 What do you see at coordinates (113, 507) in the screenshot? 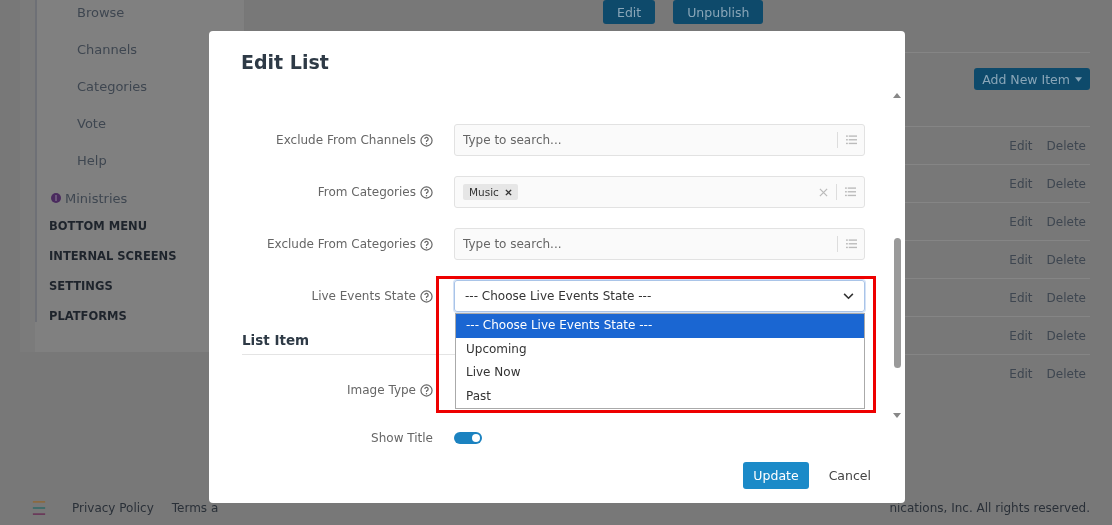
I see `footer-link: Privacy Policy` at bounding box center [113, 507].